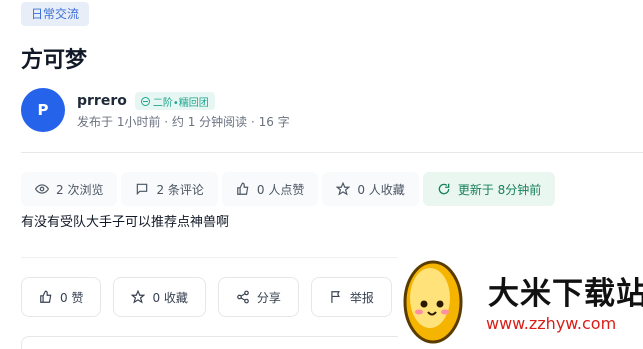 The image size is (643, 349). I want to click on egg-mascot-icon, so click(433, 302).